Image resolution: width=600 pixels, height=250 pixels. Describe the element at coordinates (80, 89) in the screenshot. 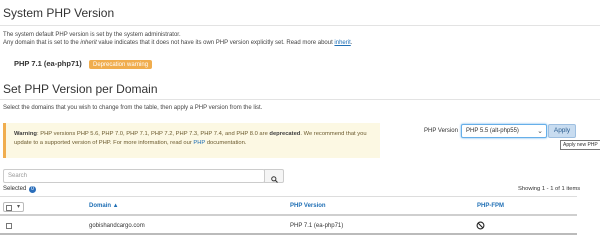

I see `per-domain-title: Set PHP Version per Domain` at that location.